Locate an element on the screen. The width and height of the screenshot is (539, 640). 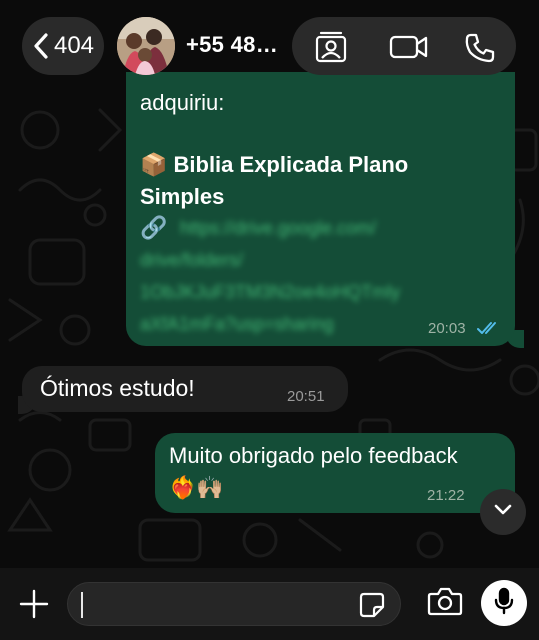
message-time: 21:22 is located at coordinates (446, 495).